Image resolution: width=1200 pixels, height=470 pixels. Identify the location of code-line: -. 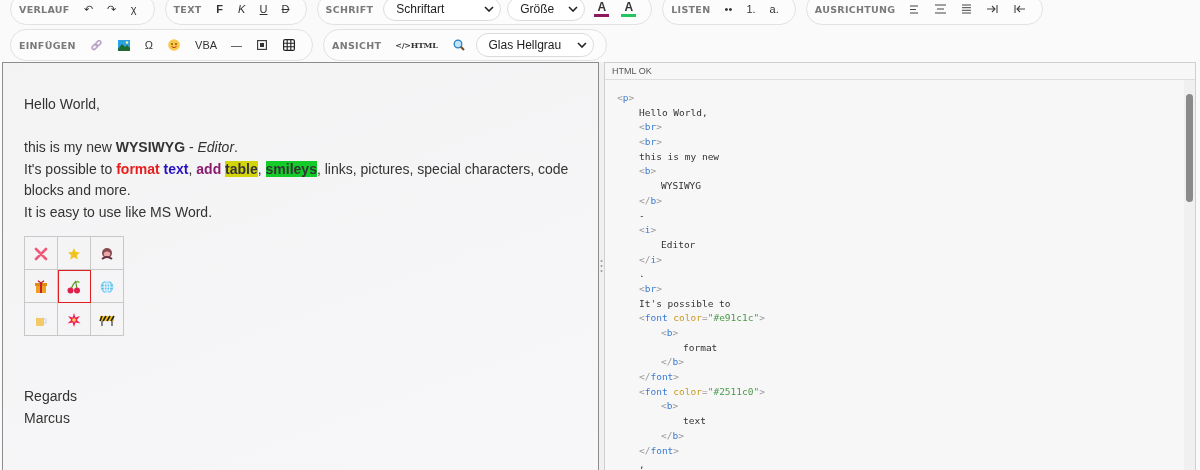
(642, 215).